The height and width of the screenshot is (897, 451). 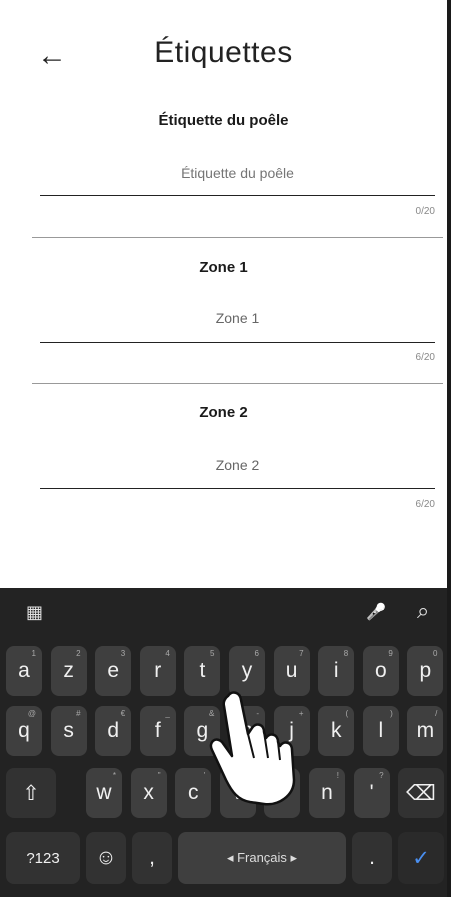 I want to click on key-label: f, so click(x=157, y=730).